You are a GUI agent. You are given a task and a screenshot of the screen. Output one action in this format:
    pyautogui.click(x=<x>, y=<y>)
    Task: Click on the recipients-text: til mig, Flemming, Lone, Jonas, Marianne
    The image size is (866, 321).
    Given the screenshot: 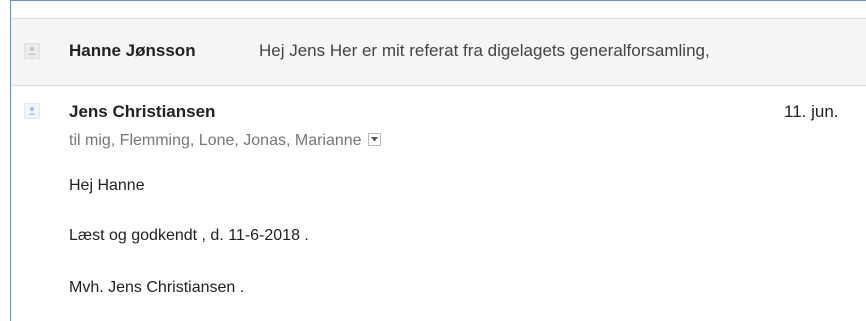 What is the action you would take?
    pyautogui.click(x=215, y=140)
    